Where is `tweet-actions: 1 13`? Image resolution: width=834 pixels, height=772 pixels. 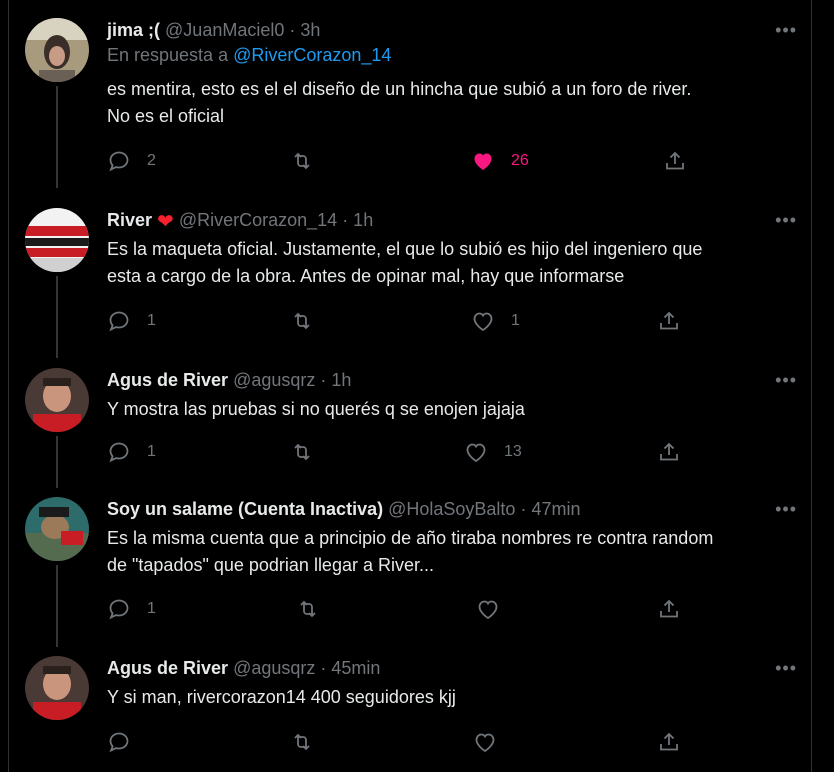 tweet-actions: 1 13 is located at coordinates (397, 452).